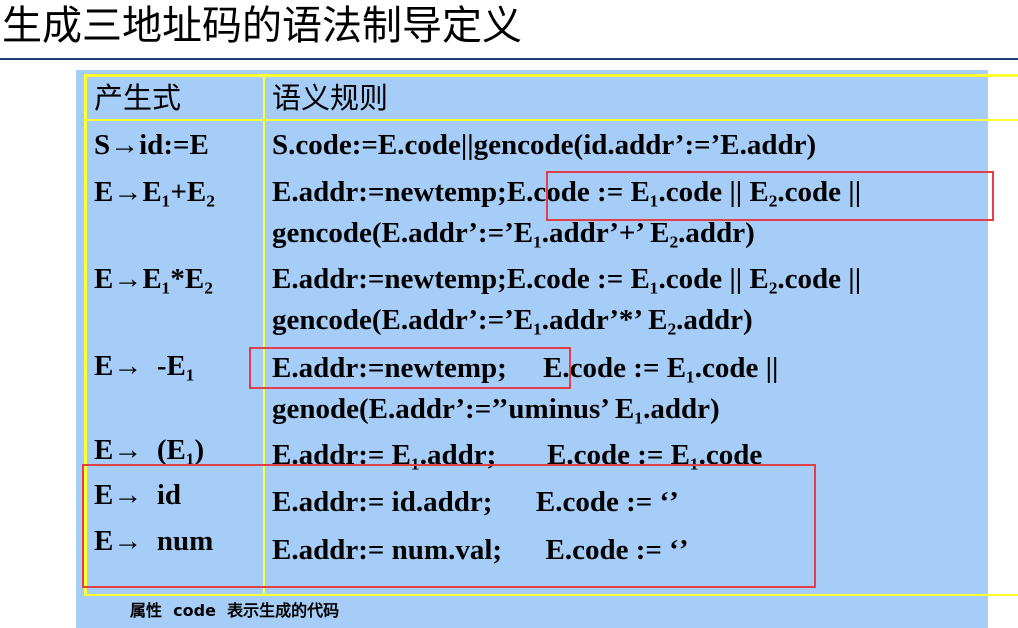 Image resolution: width=1018 pixels, height=628 pixels. Describe the element at coordinates (509, 59) in the screenshot. I see `title-divider` at that location.